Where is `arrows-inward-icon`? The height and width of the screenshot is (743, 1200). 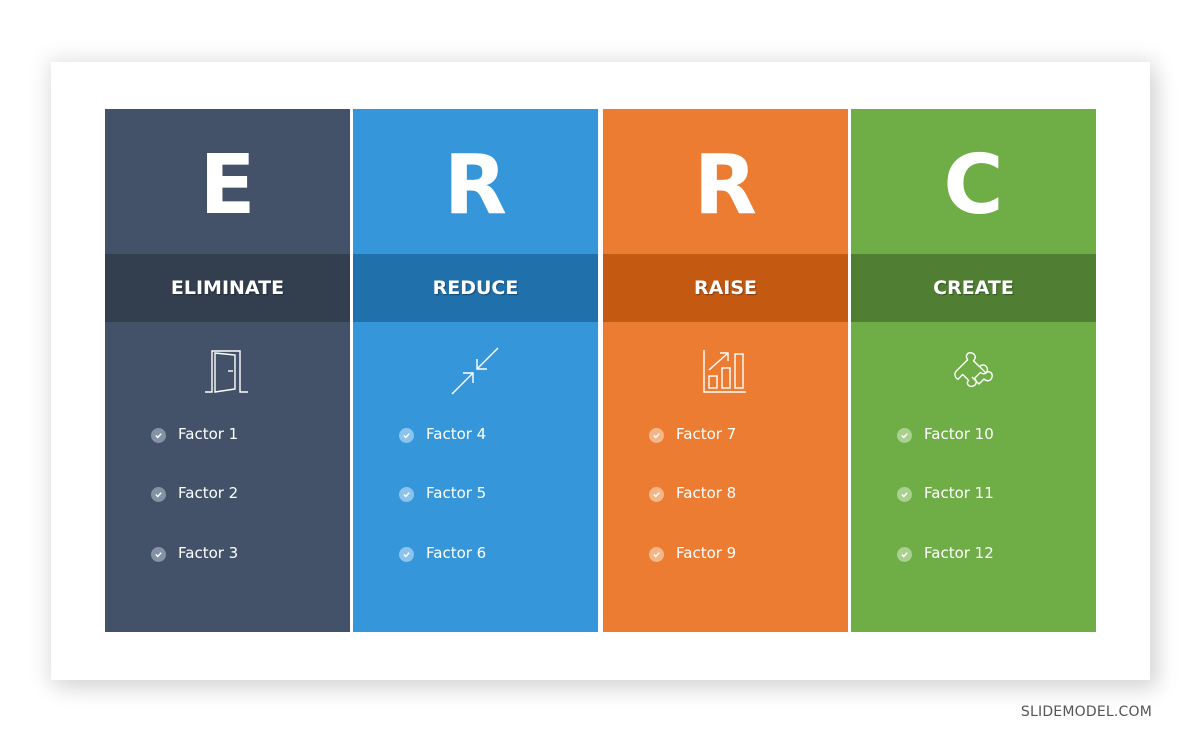 arrows-inward-icon is located at coordinates (475, 371).